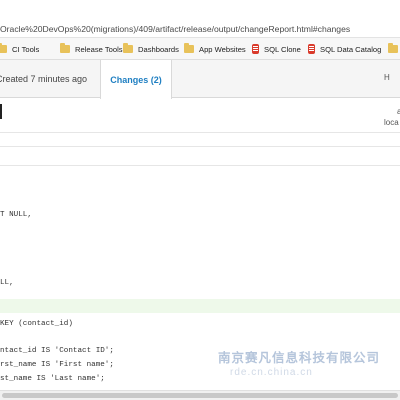 This screenshot has height=400, width=400. I want to click on code-line: LL,, so click(7, 283).